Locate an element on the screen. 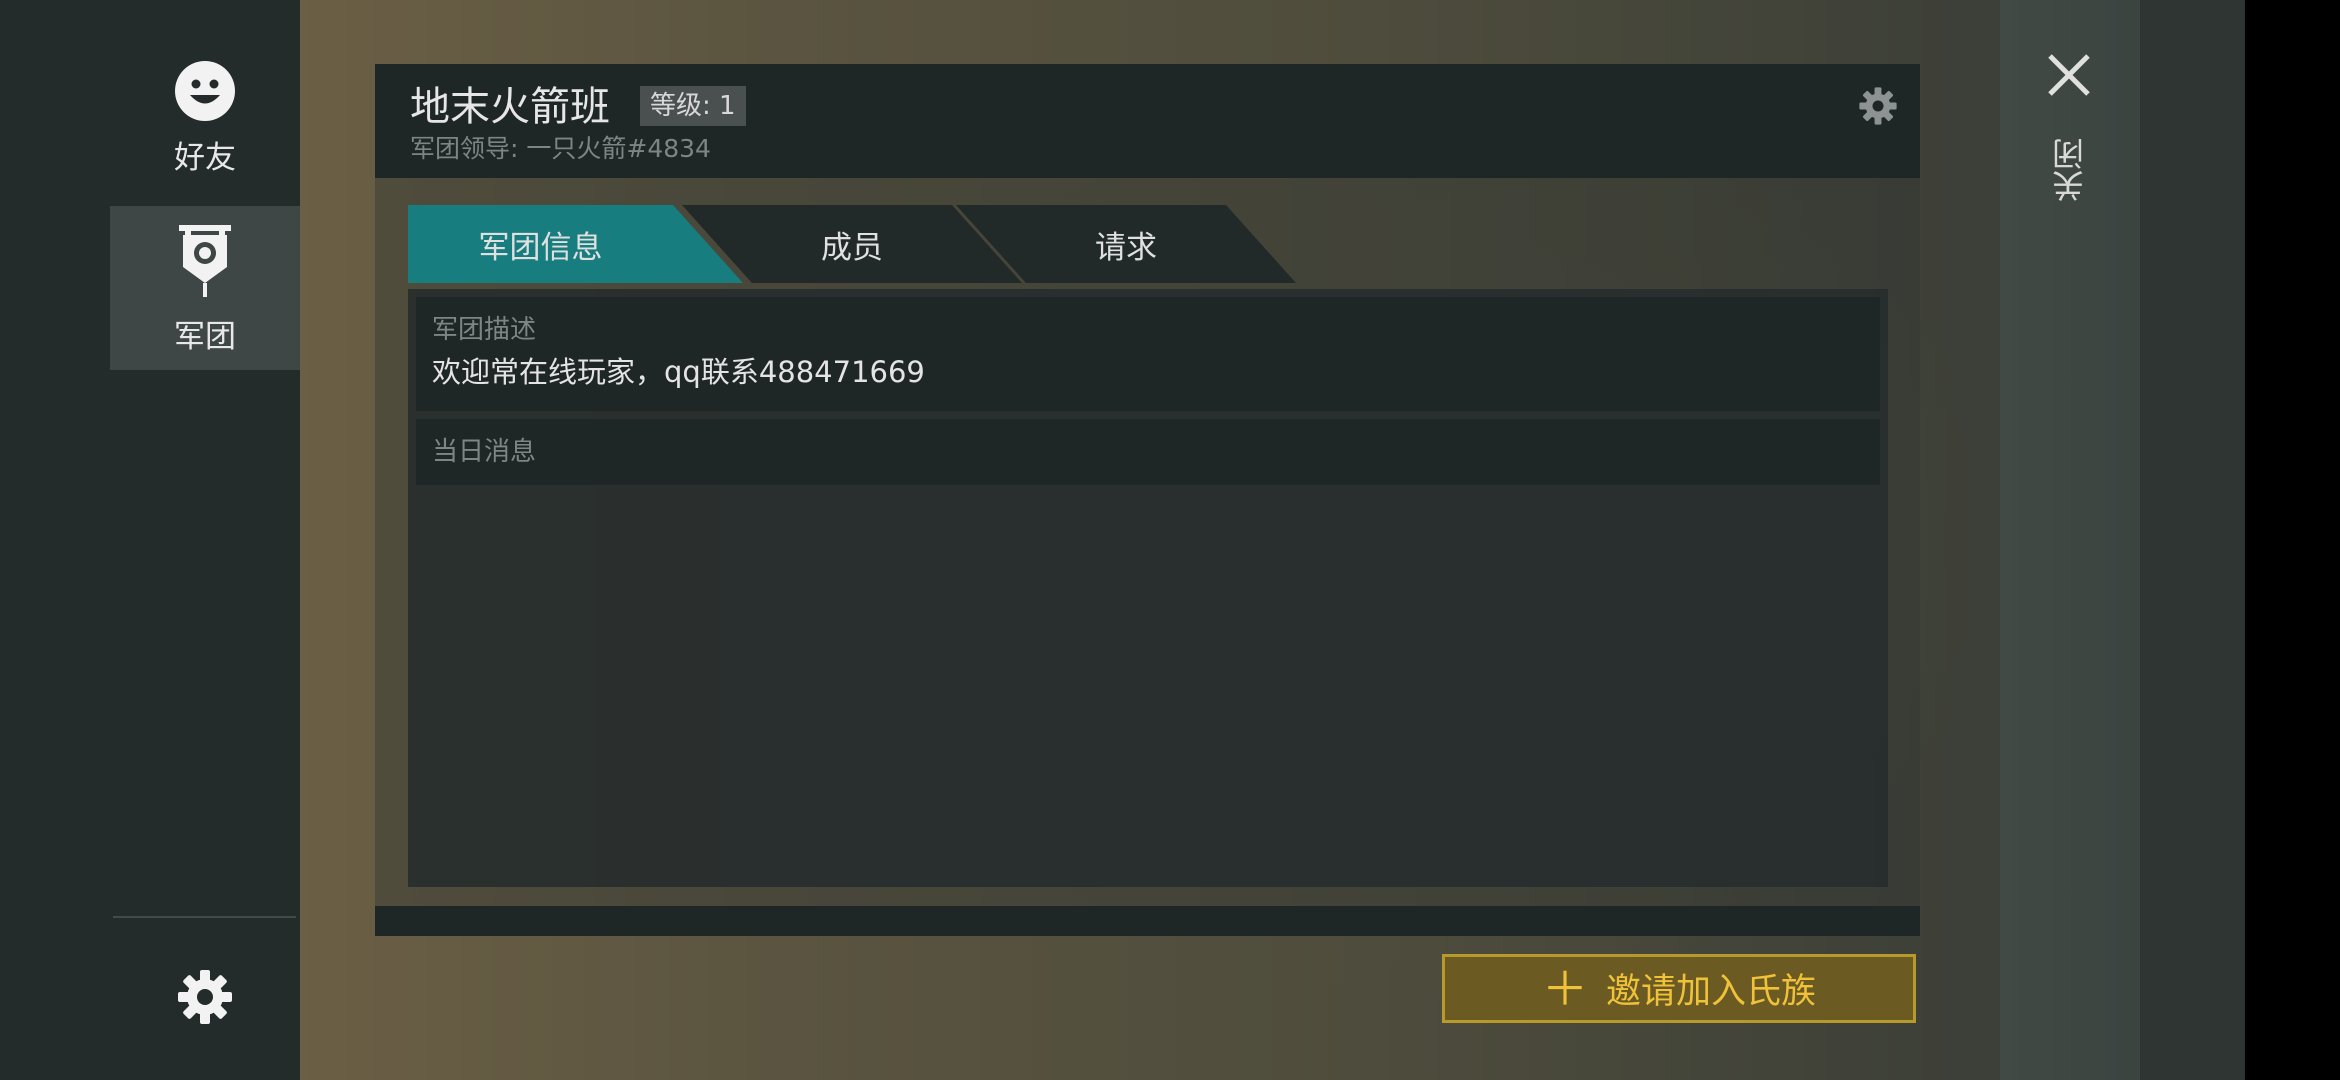  close-icon is located at coordinates (2069, 75).